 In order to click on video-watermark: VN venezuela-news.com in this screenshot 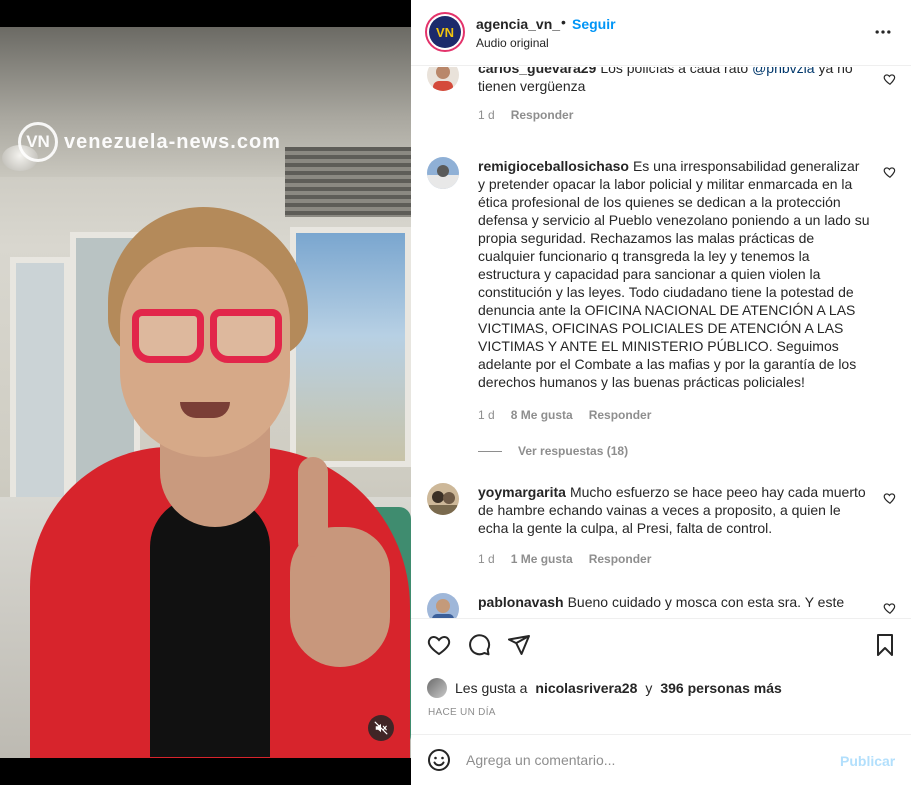, I will do `click(149, 142)`.